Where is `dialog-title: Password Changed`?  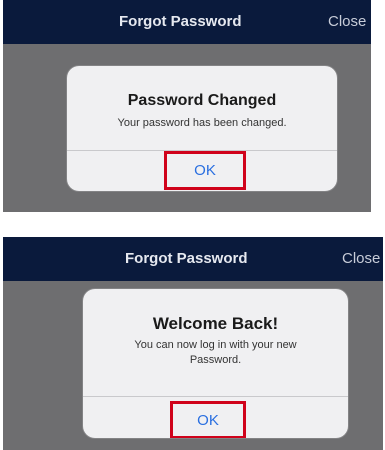
dialog-title: Password Changed is located at coordinates (202, 100).